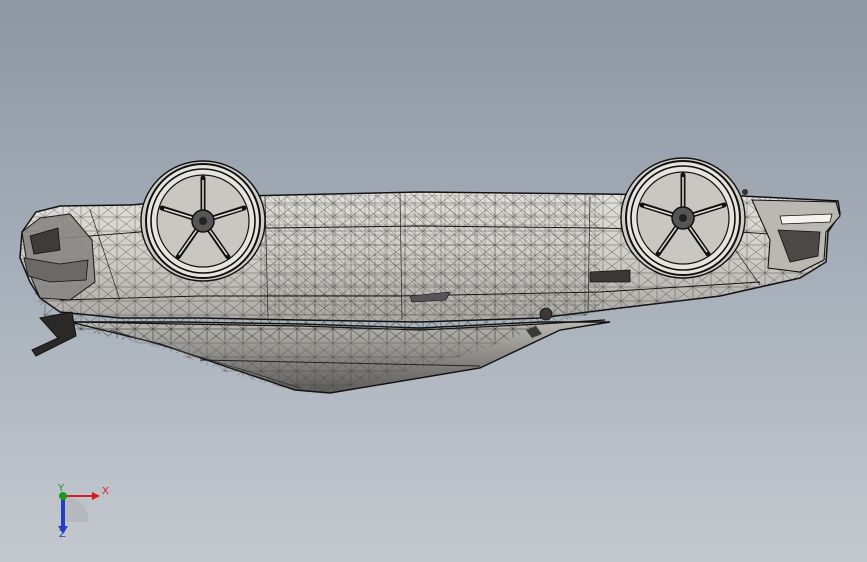  What do you see at coordinates (683, 218) in the screenshot?
I see `rear-wheel` at bounding box center [683, 218].